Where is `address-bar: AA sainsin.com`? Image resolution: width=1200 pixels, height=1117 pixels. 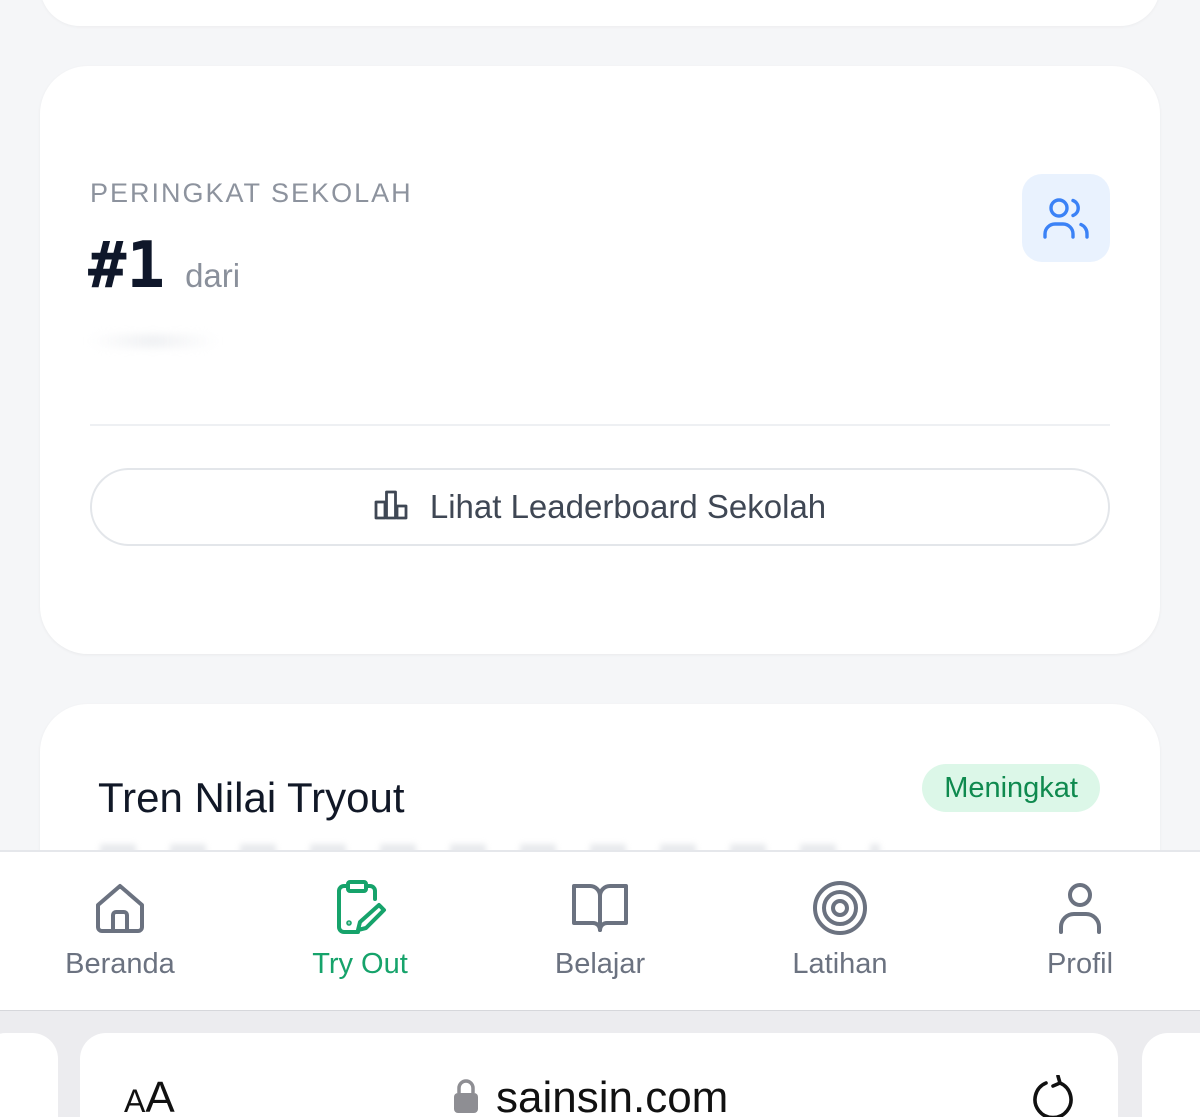
address-bar: AA sainsin.com is located at coordinates (599, 1075).